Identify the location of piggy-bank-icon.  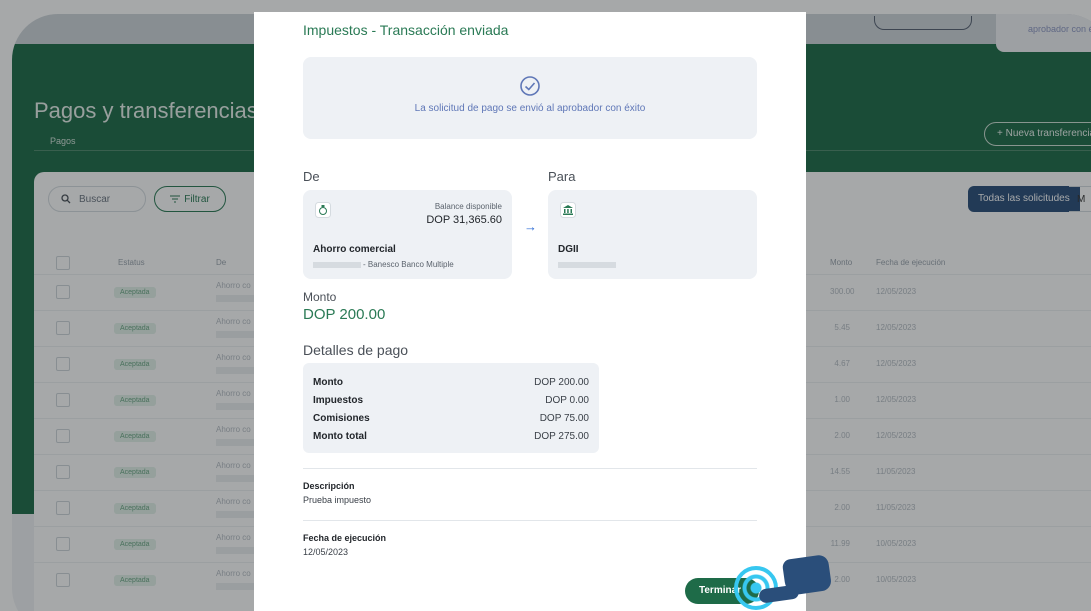
(323, 210).